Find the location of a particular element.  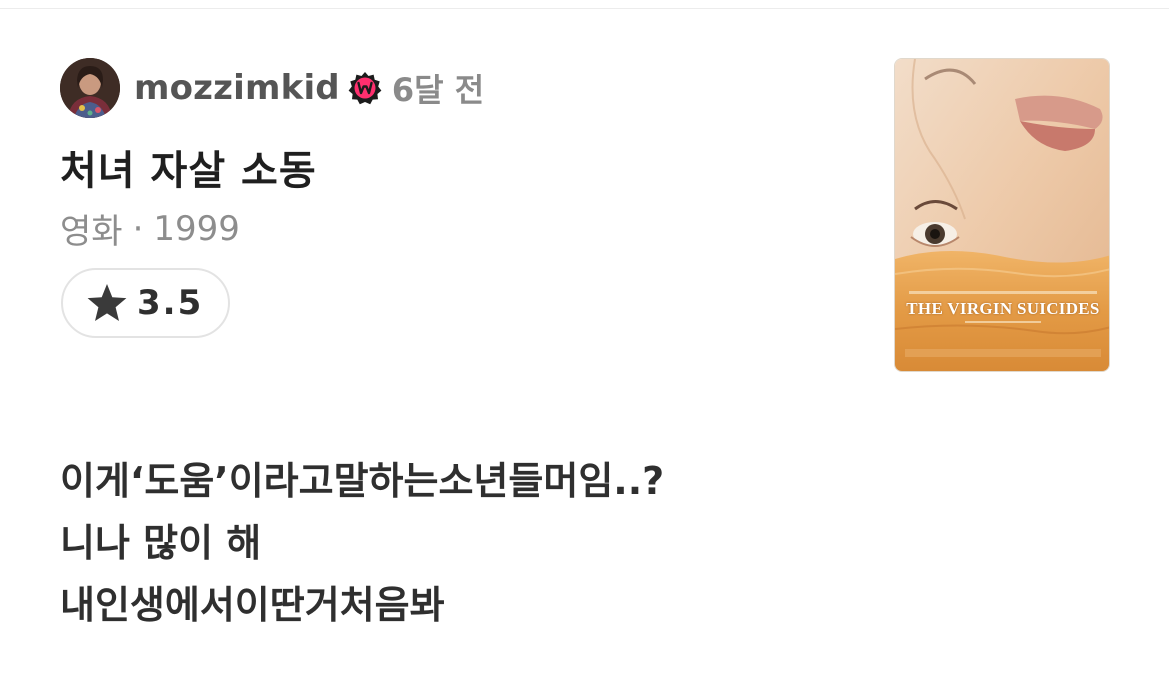

poster-image is located at coordinates (1002, 215).